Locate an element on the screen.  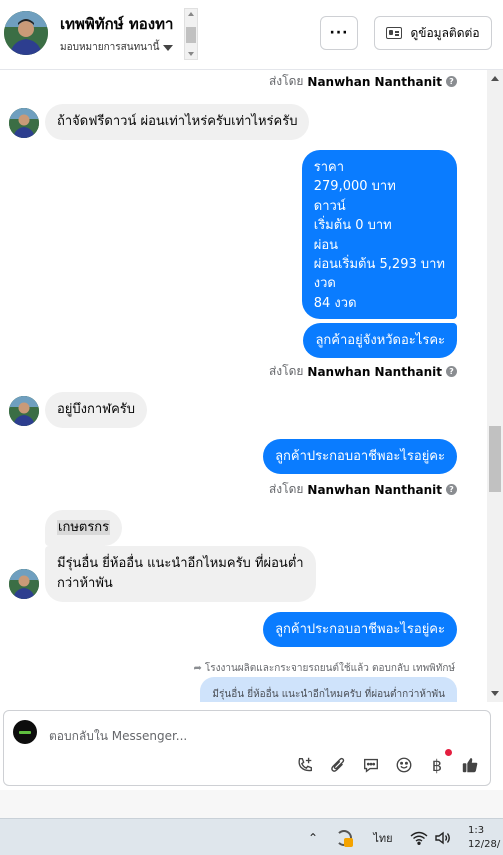
selected-text: เกษตรกร is located at coordinates (84, 527).